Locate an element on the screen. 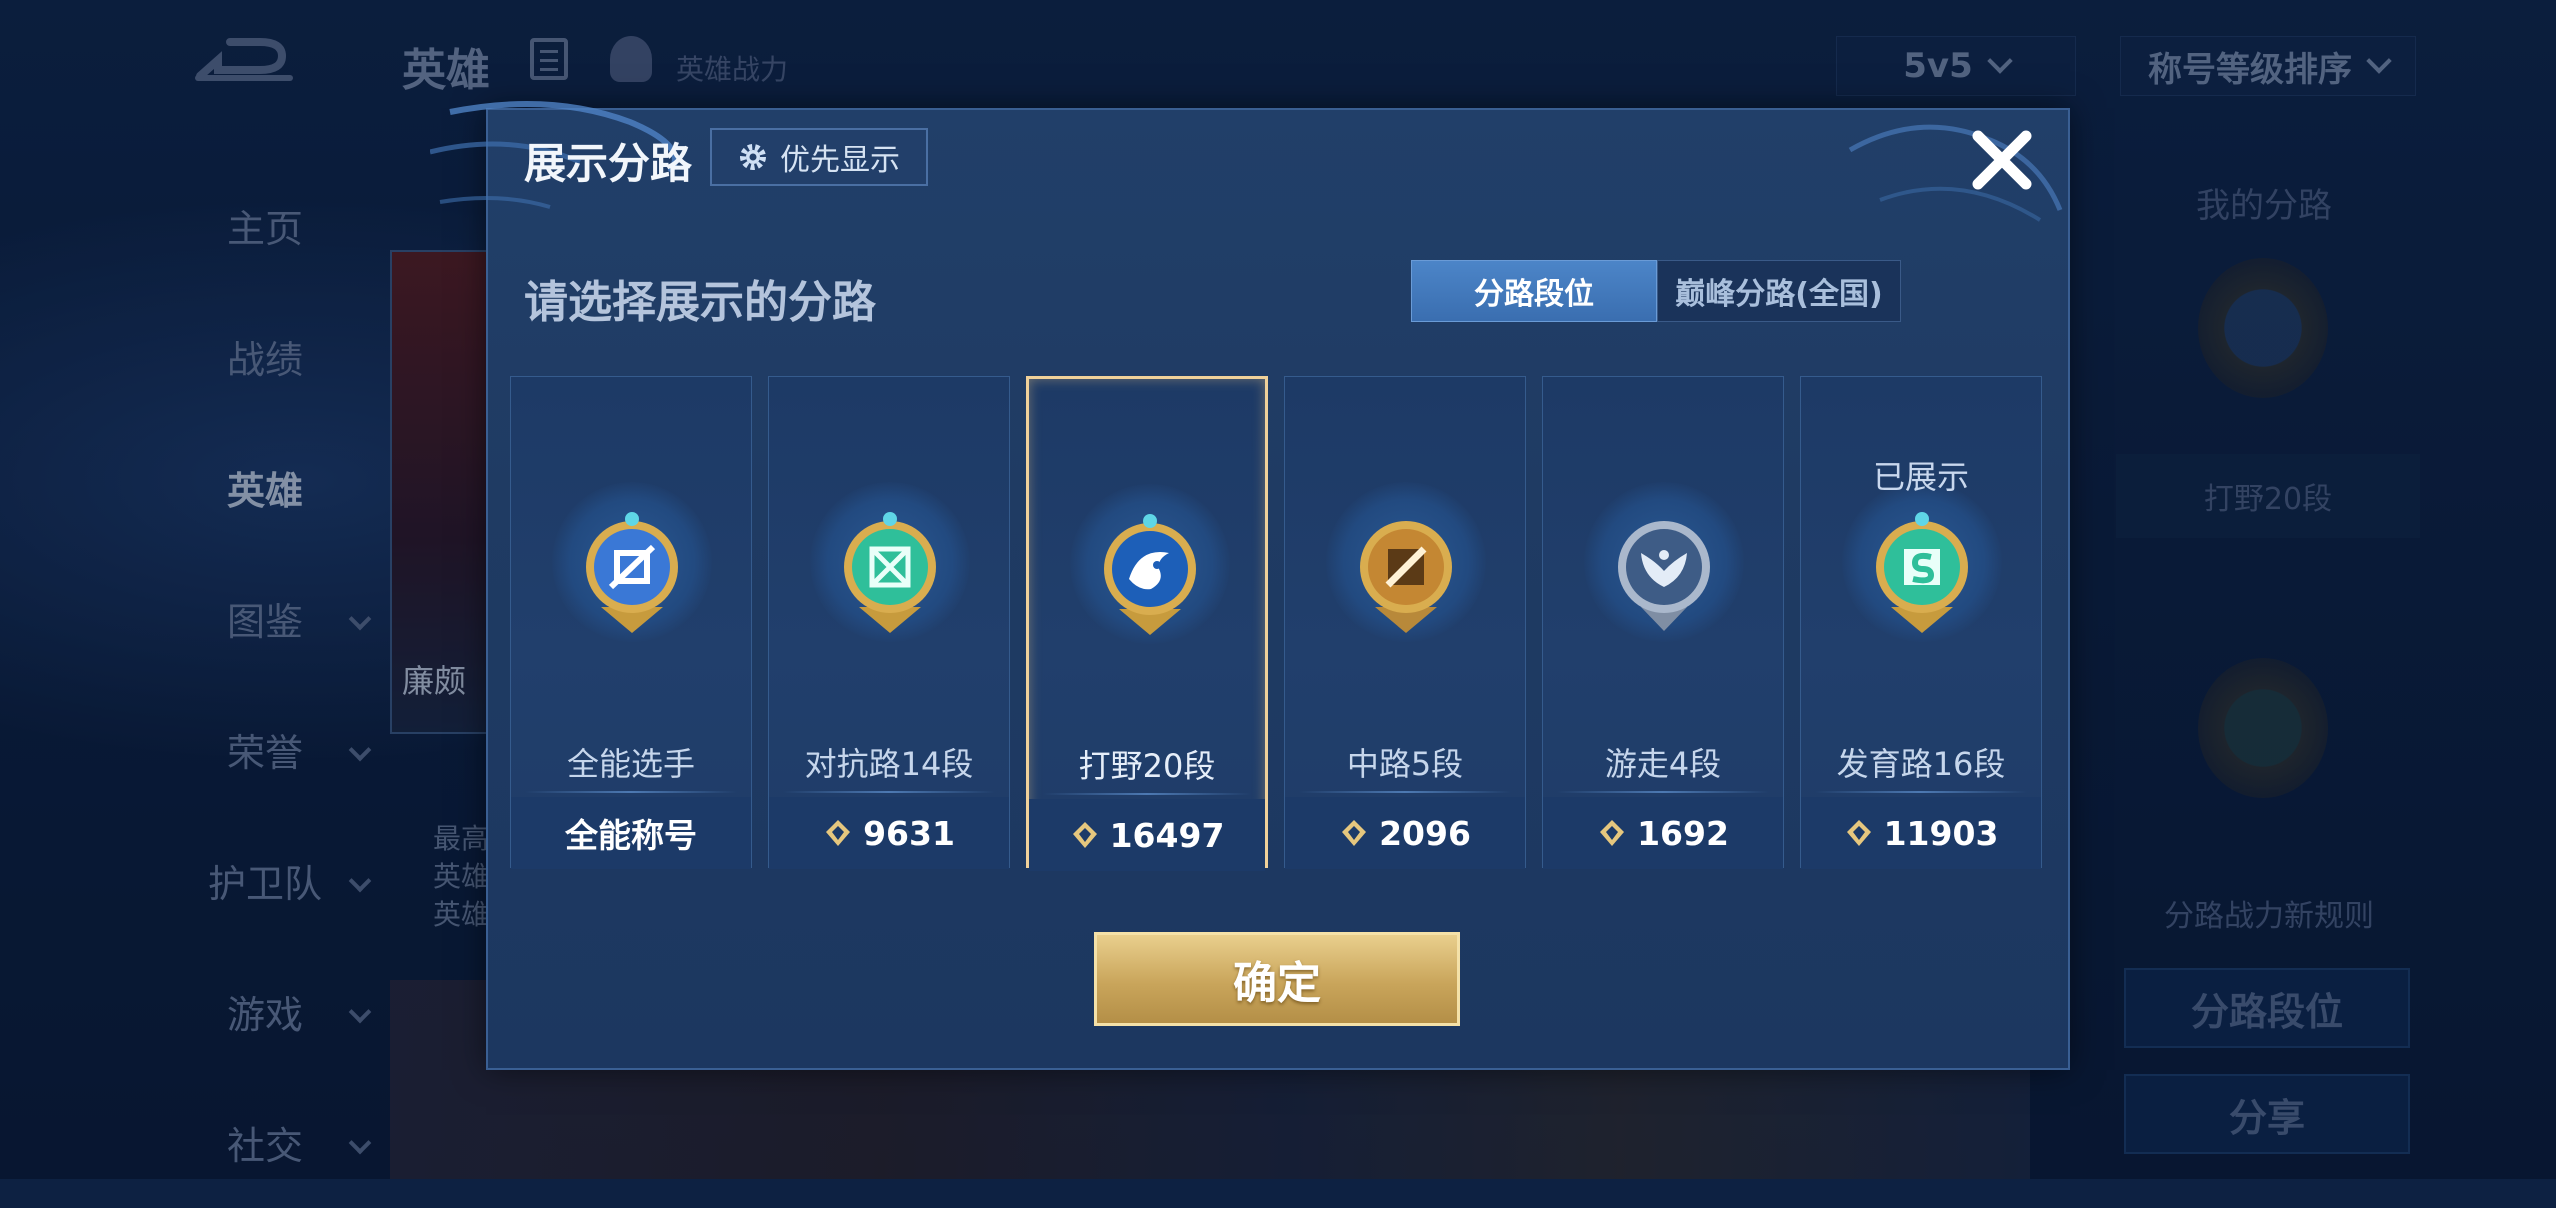 The image size is (2556, 1208). close-icon is located at coordinates (2002, 160).